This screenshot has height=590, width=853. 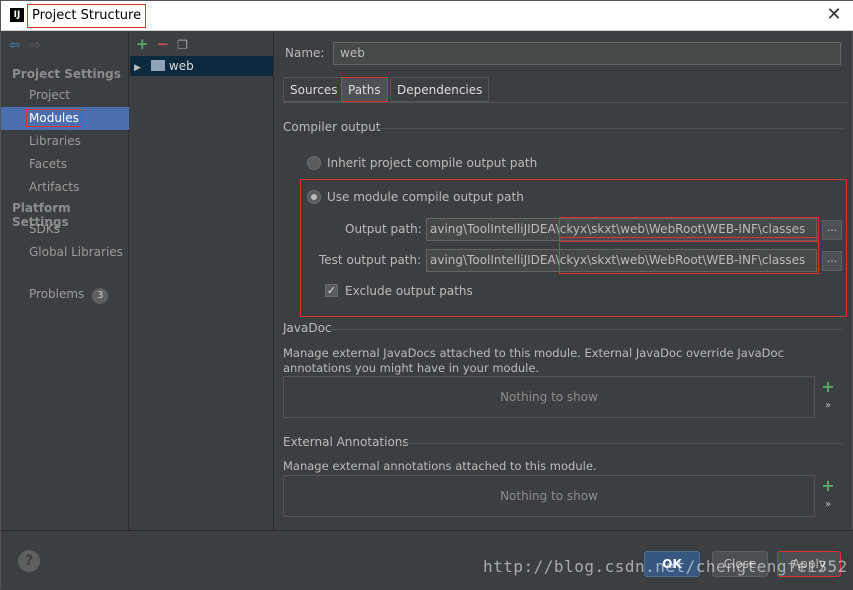 What do you see at coordinates (440, 89) in the screenshot?
I see `tab-dependencies: Dependencies` at bounding box center [440, 89].